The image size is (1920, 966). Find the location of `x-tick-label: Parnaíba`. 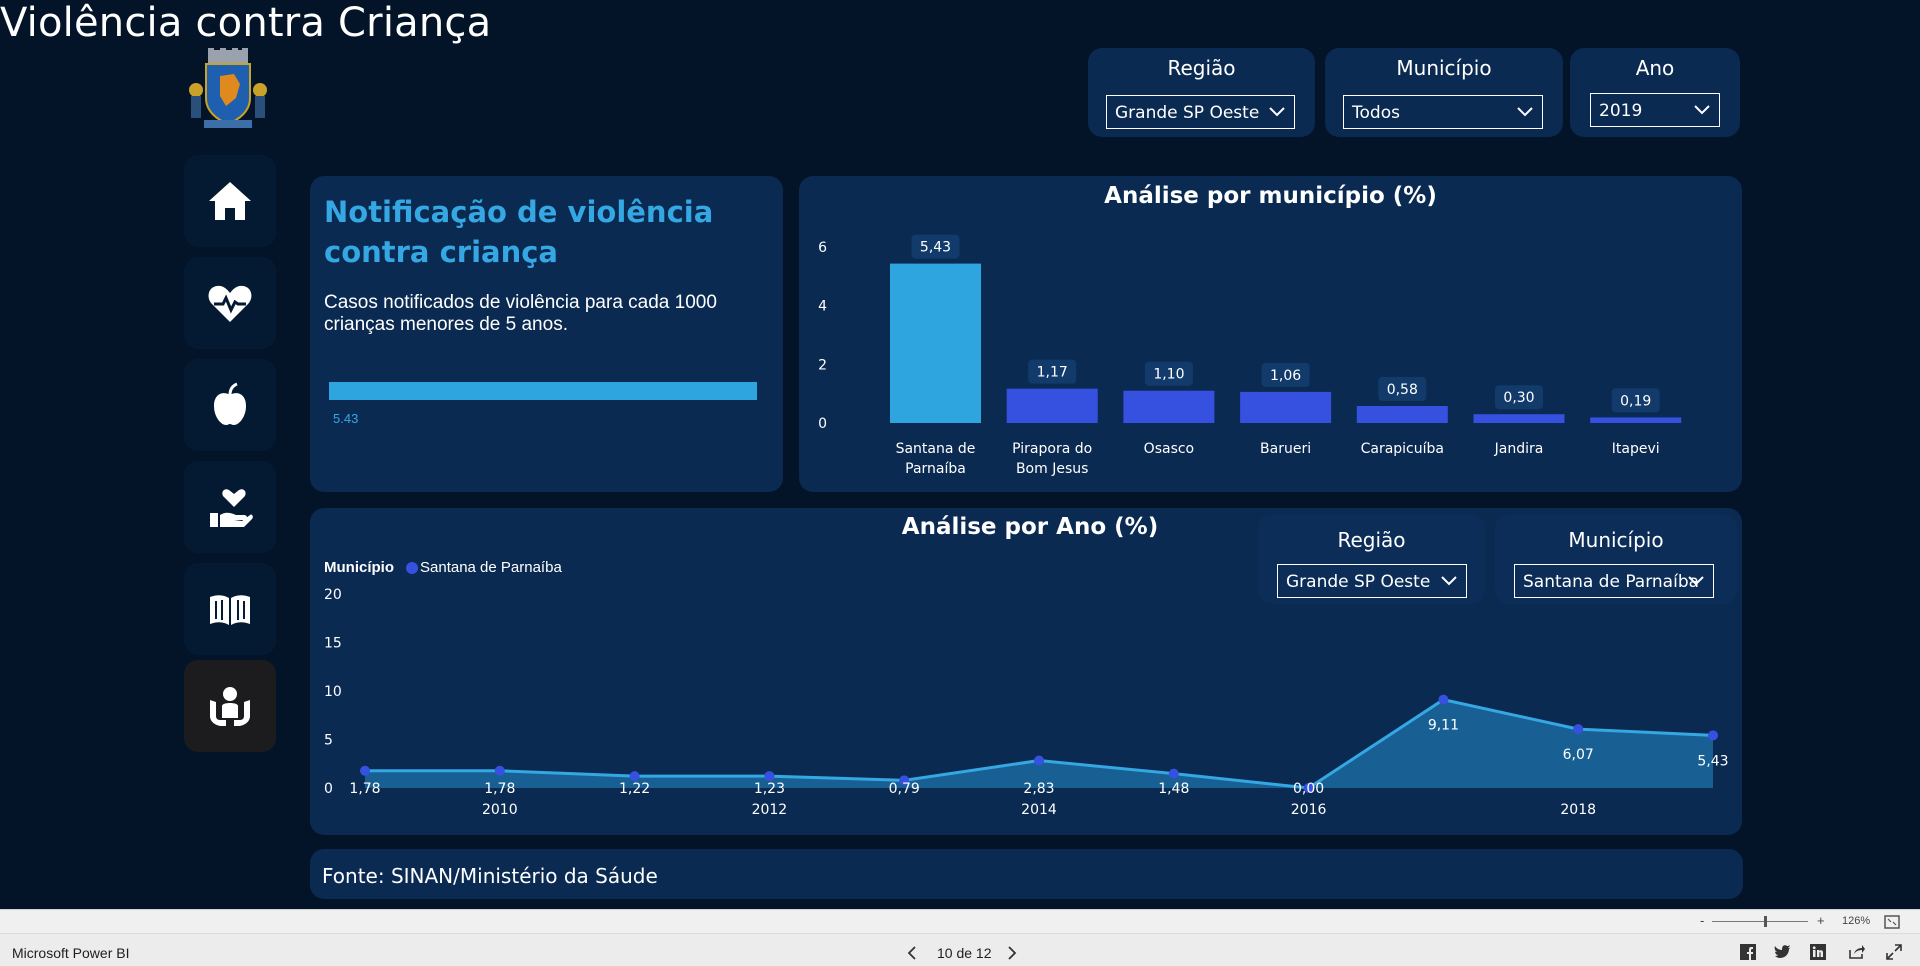

x-tick-label: Parnaíba is located at coordinates (935, 469).